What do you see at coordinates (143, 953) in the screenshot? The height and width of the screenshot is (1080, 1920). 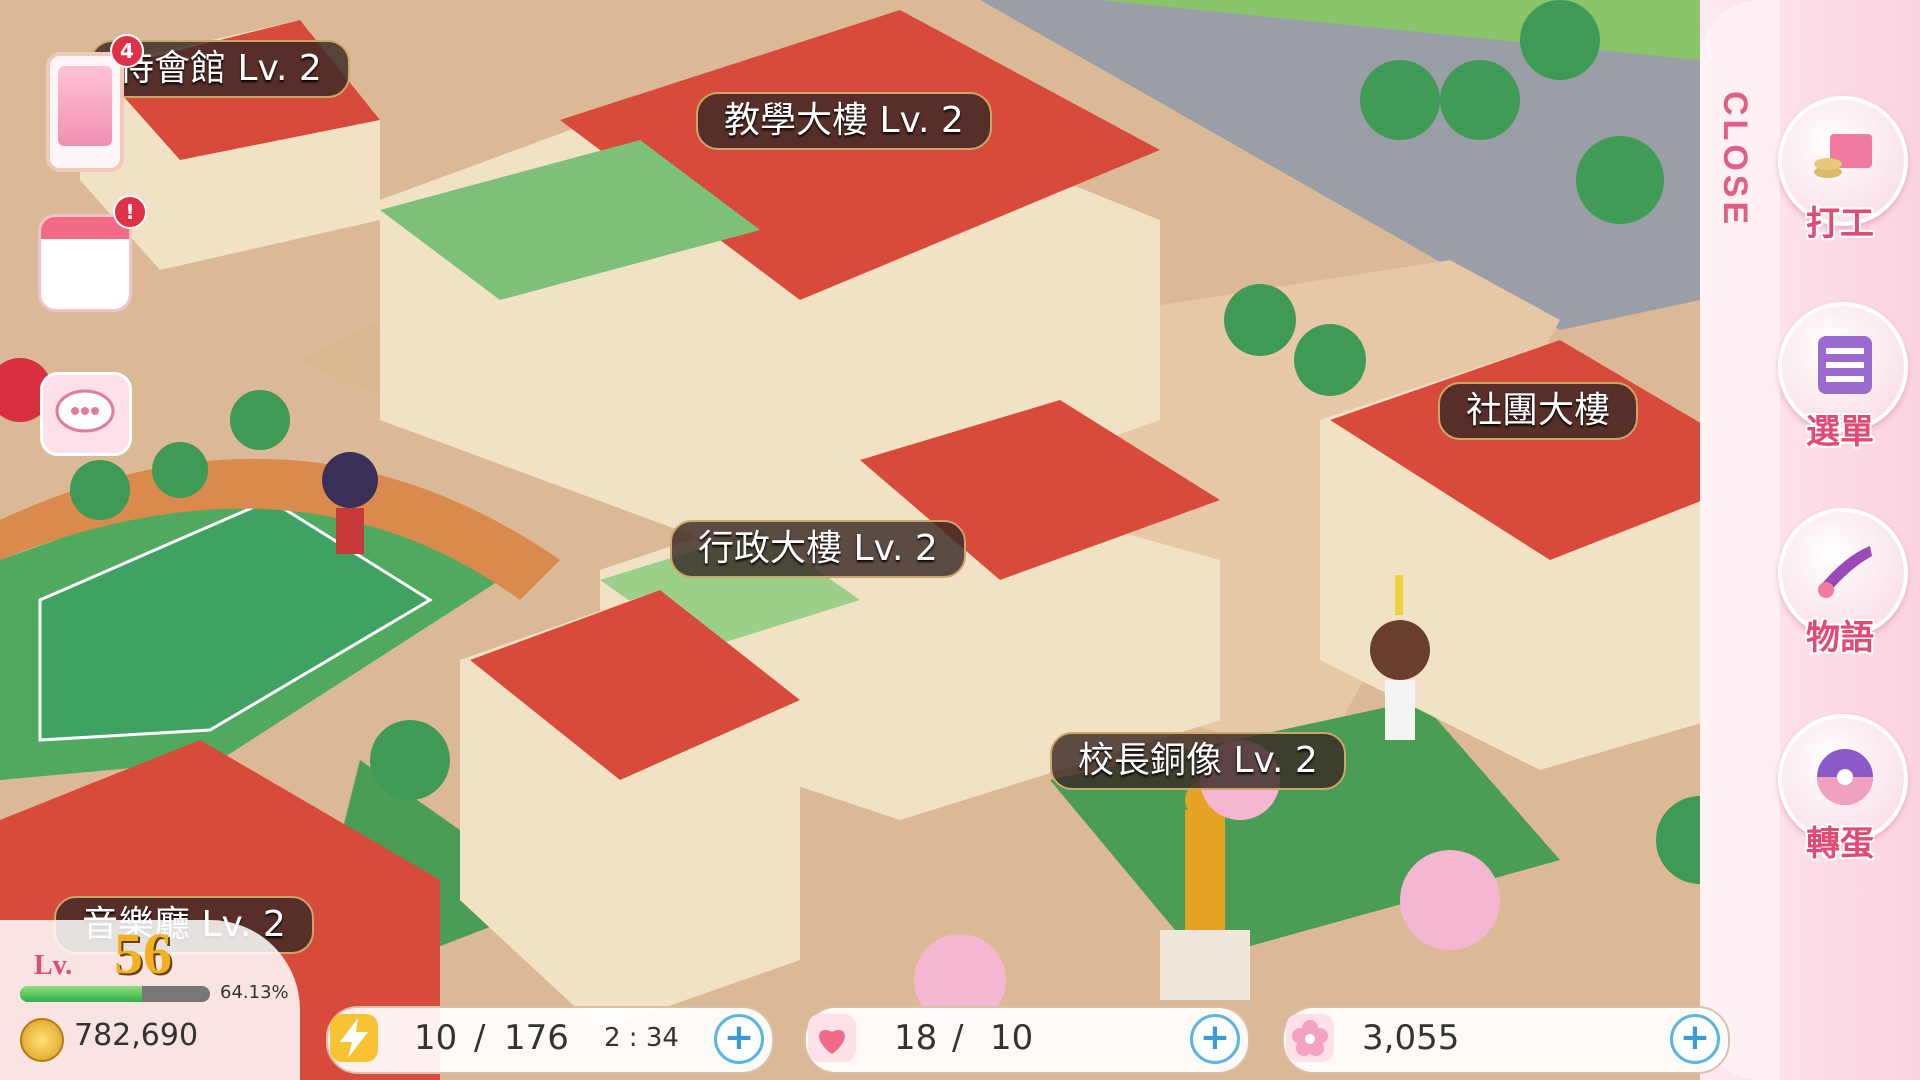 I see `player-level: 56` at bounding box center [143, 953].